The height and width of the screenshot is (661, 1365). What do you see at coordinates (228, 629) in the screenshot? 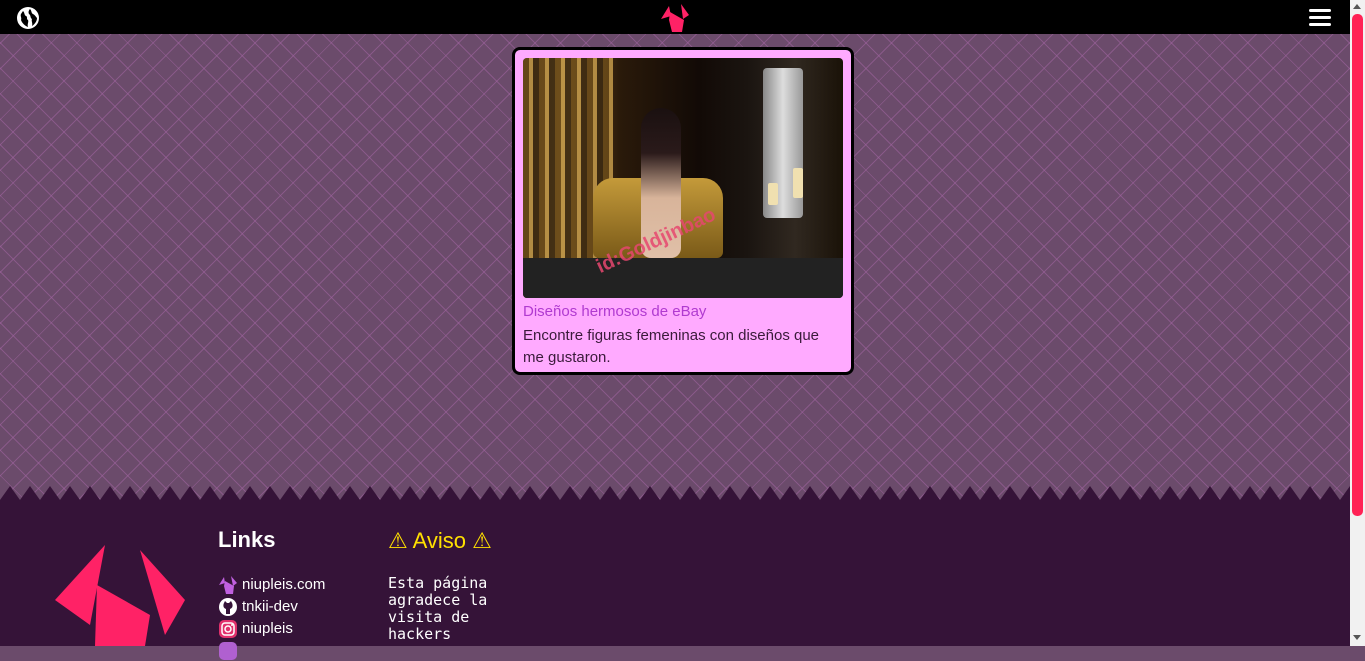
I see `instagram-icon` at bounding box center [228, 629].